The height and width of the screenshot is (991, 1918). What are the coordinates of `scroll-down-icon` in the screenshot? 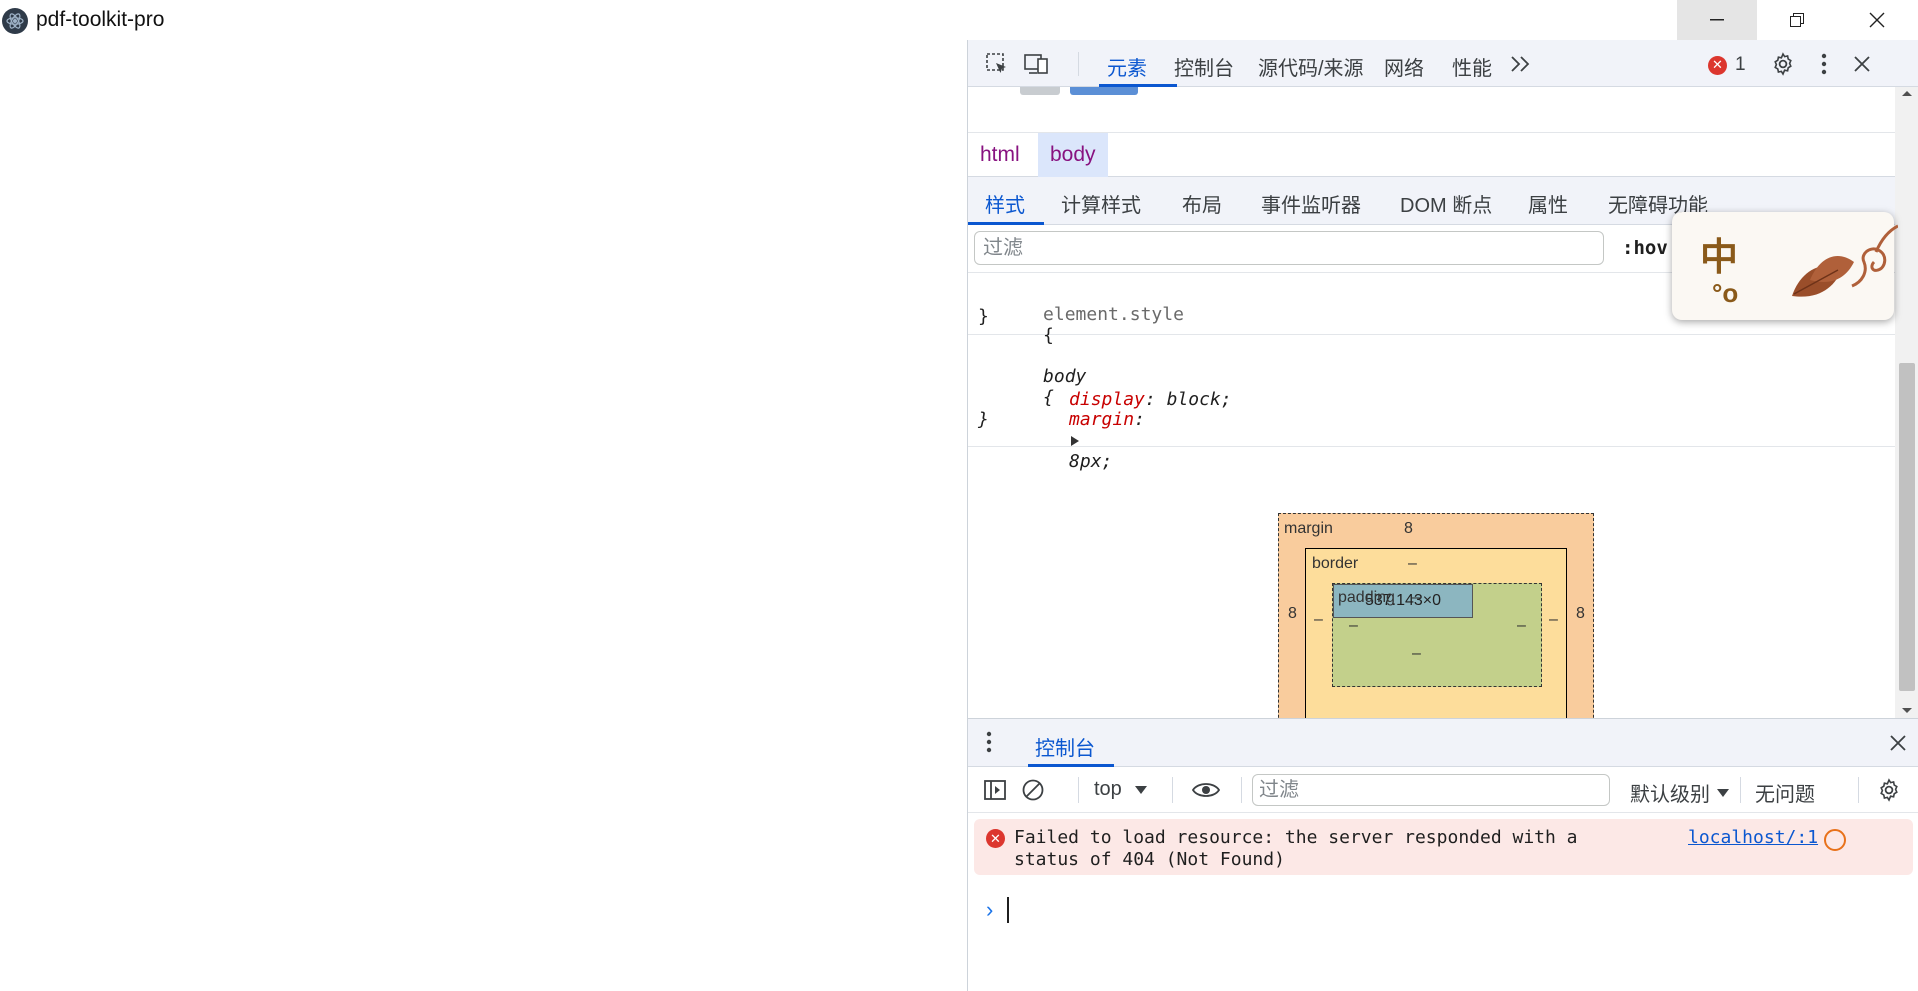 It's located at (1907, 711).